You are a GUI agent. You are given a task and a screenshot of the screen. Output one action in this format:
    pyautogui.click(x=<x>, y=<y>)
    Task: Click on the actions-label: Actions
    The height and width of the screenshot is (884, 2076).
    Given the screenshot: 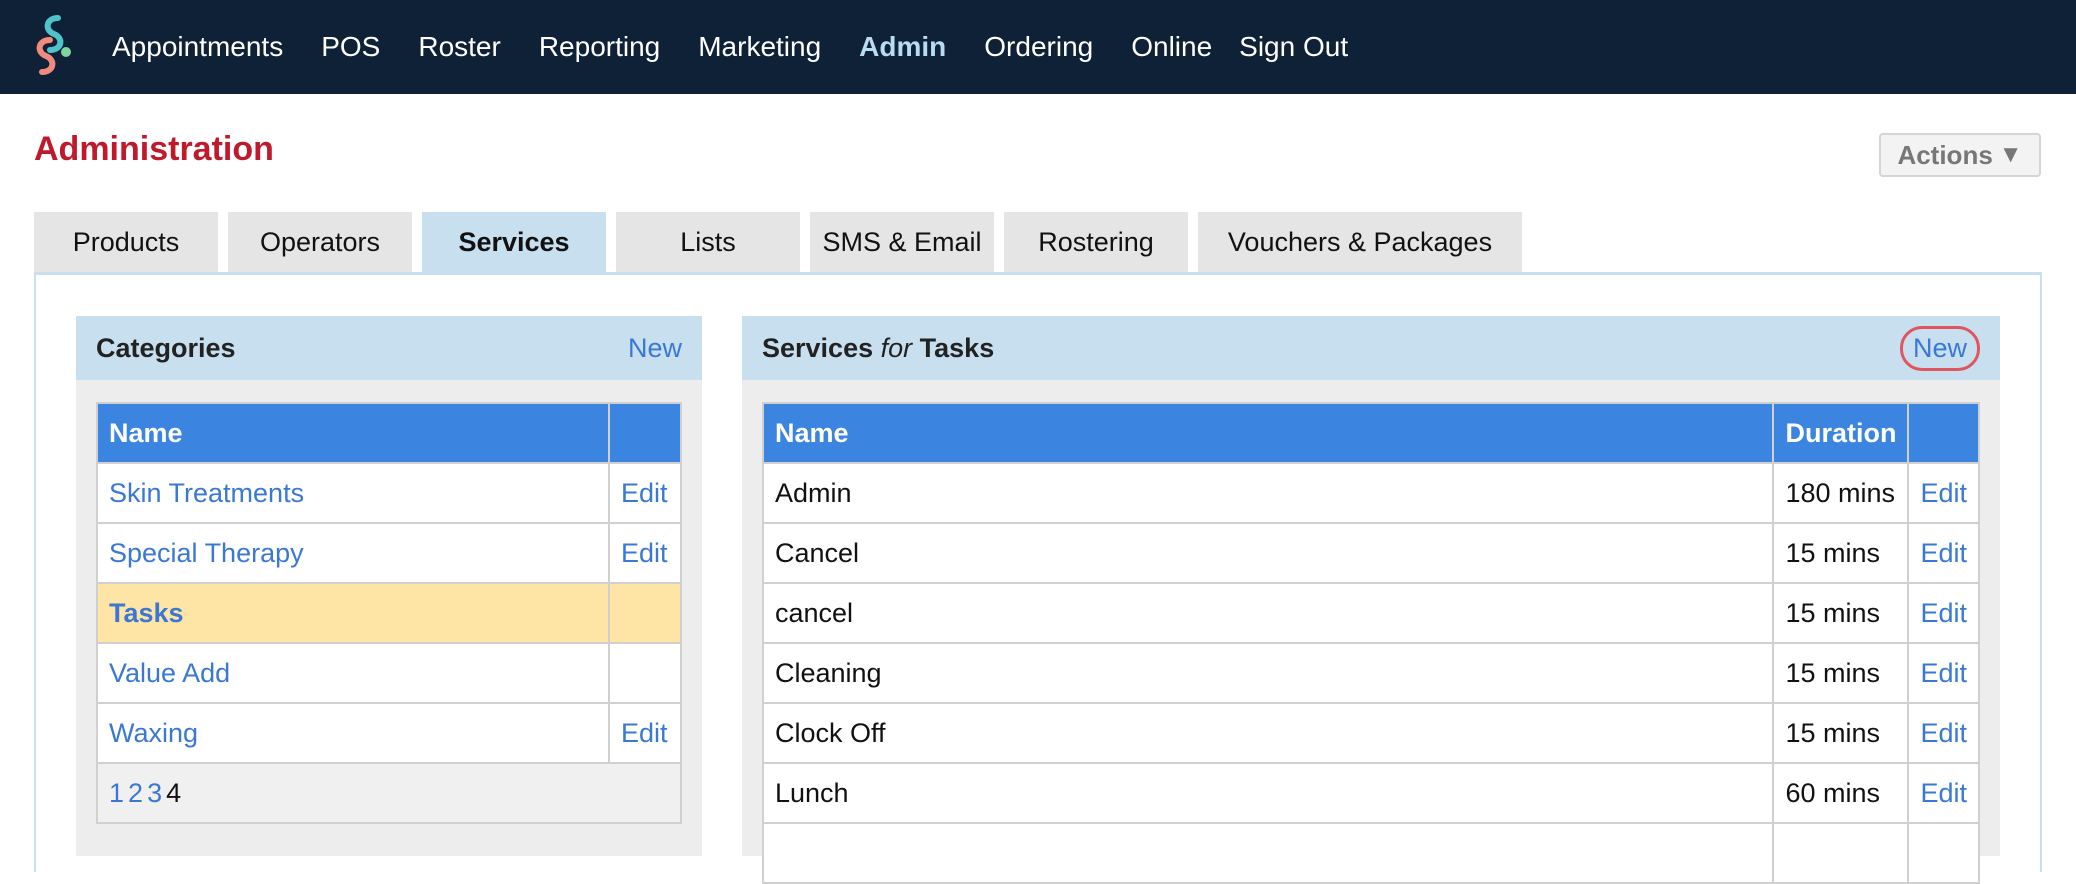 What is the action you would take?
    pyautogui.click(x=1945, y=154)
    